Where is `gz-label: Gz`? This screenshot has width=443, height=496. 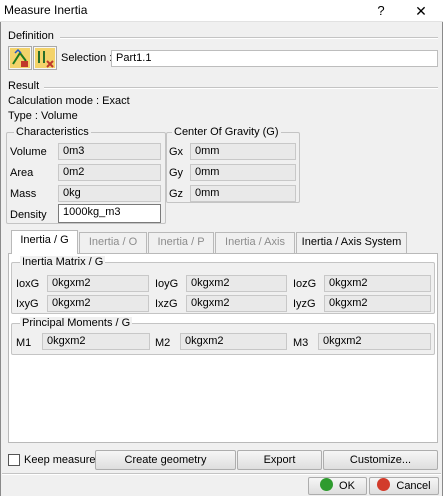
gz-label: Gz is located at coordinates (176, 194).